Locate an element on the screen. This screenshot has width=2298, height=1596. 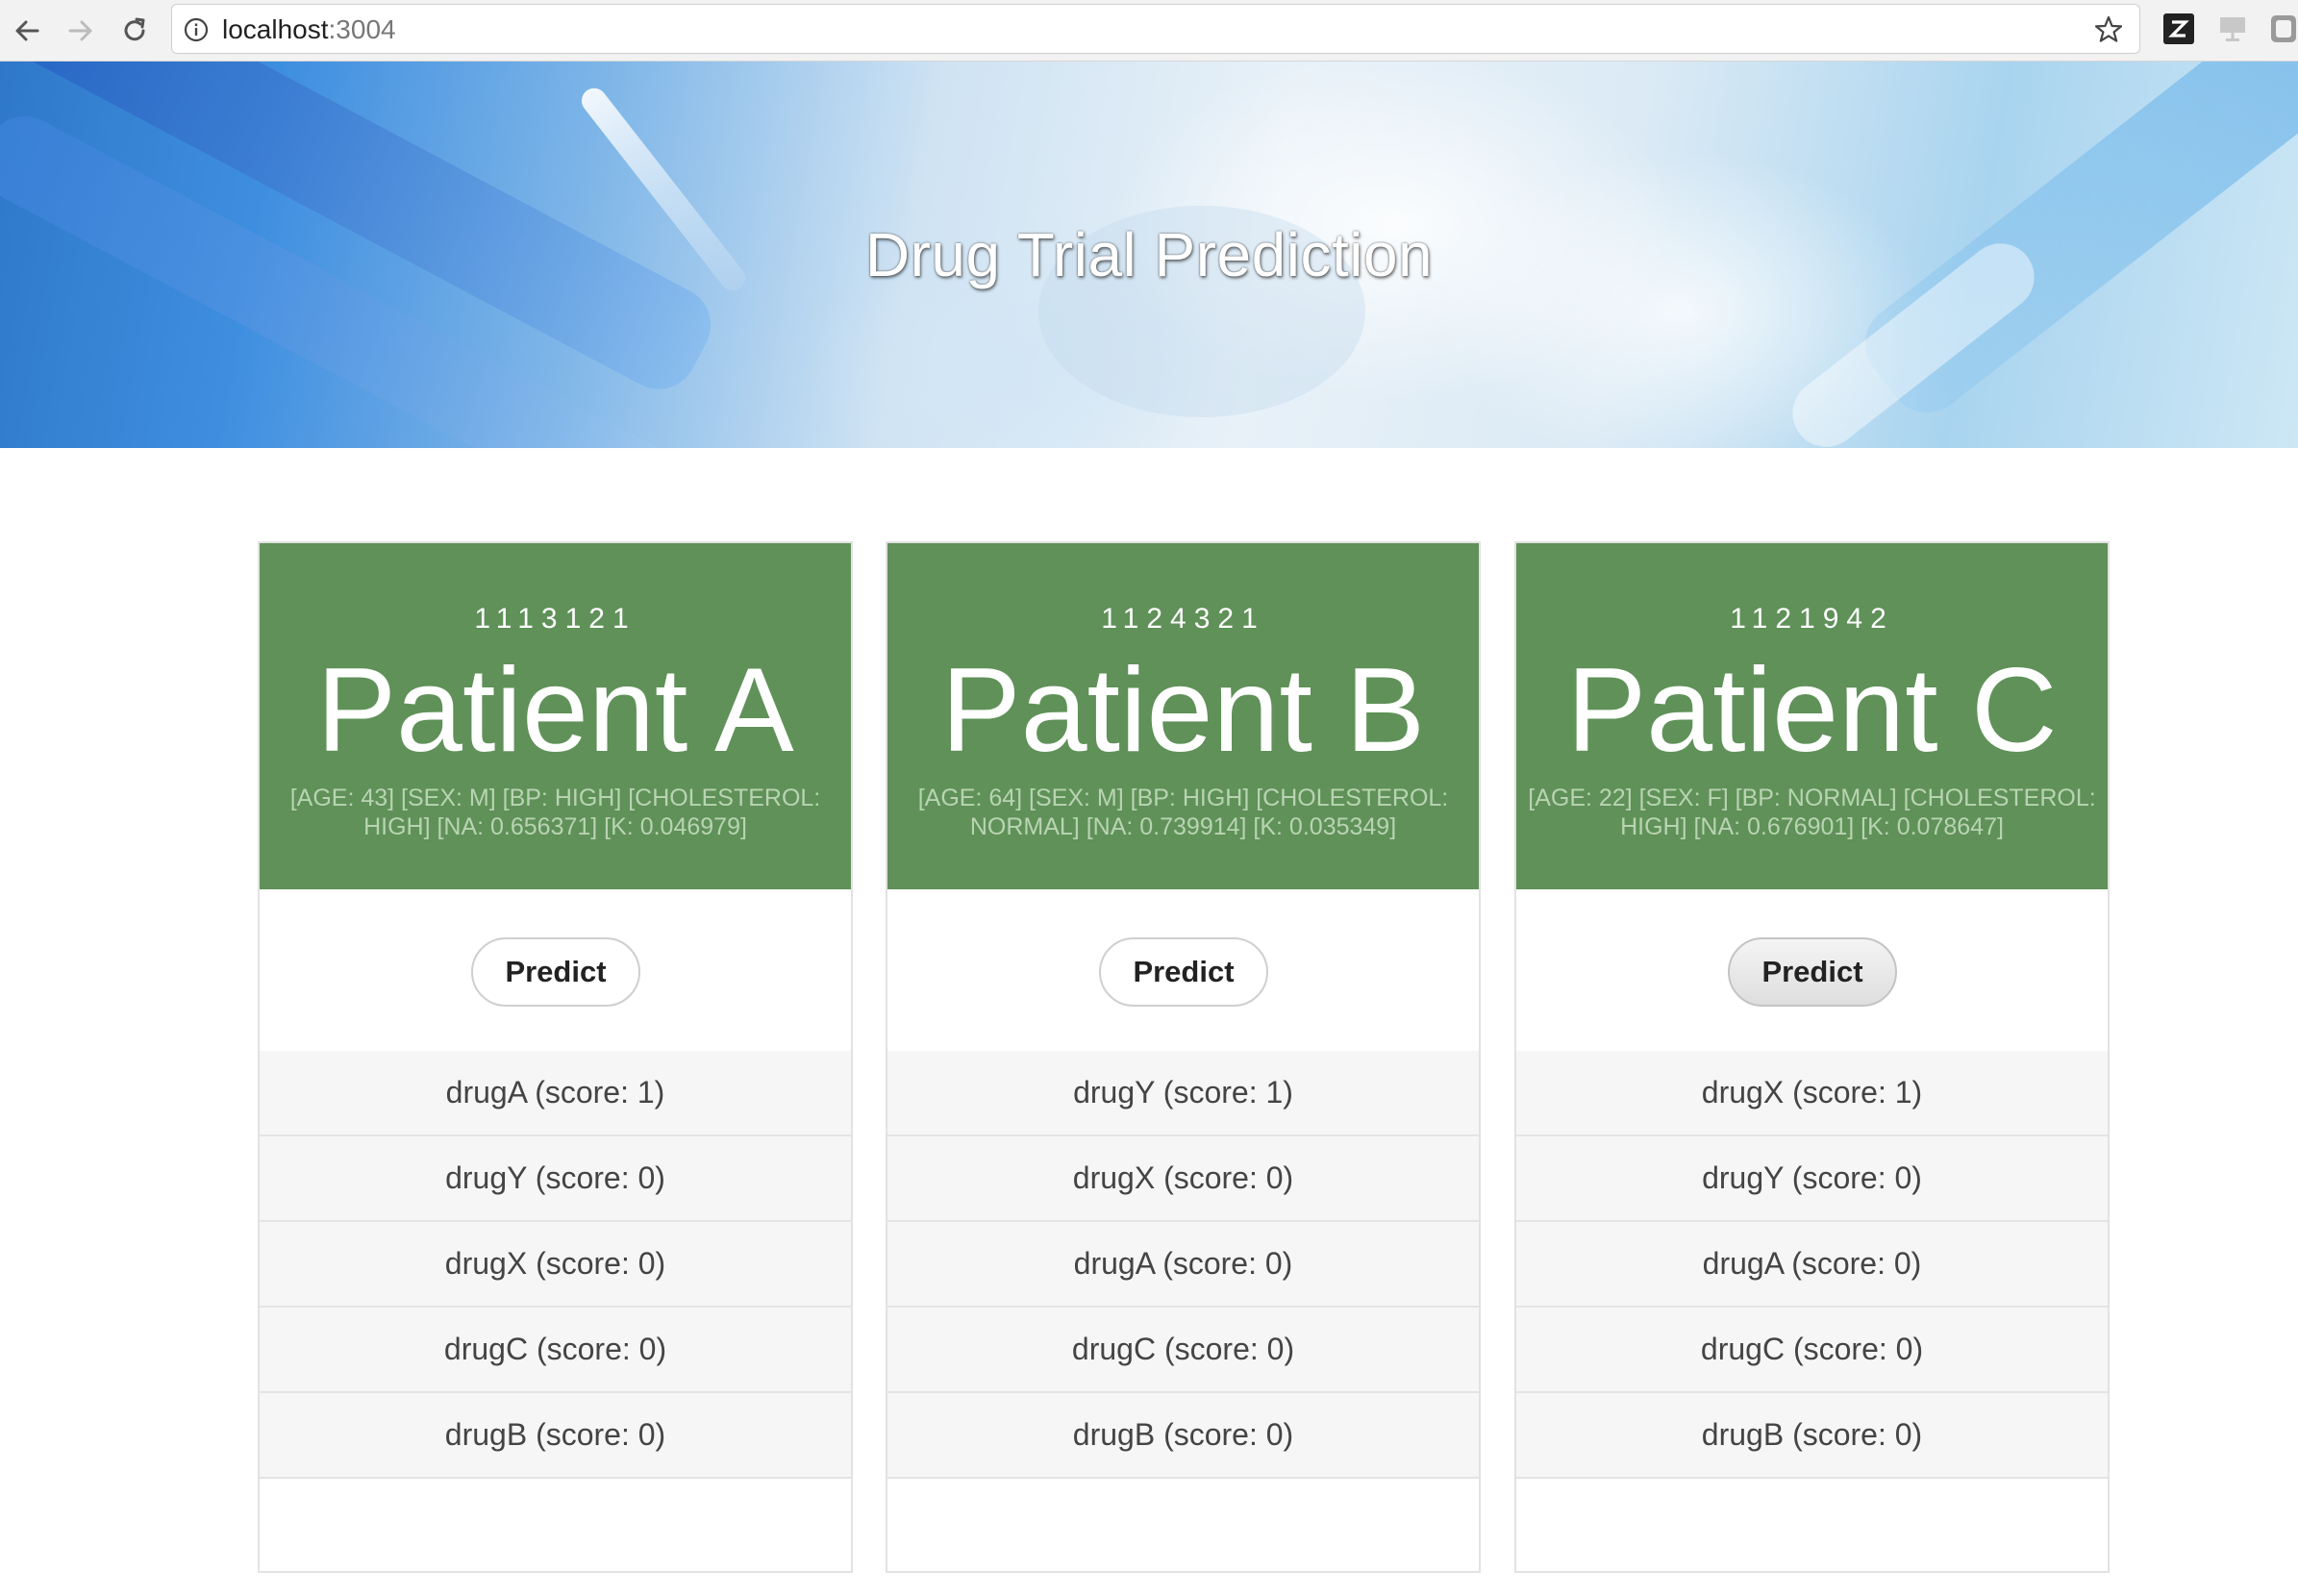
patient-name: Patient A is located at coordinates (555, 710).